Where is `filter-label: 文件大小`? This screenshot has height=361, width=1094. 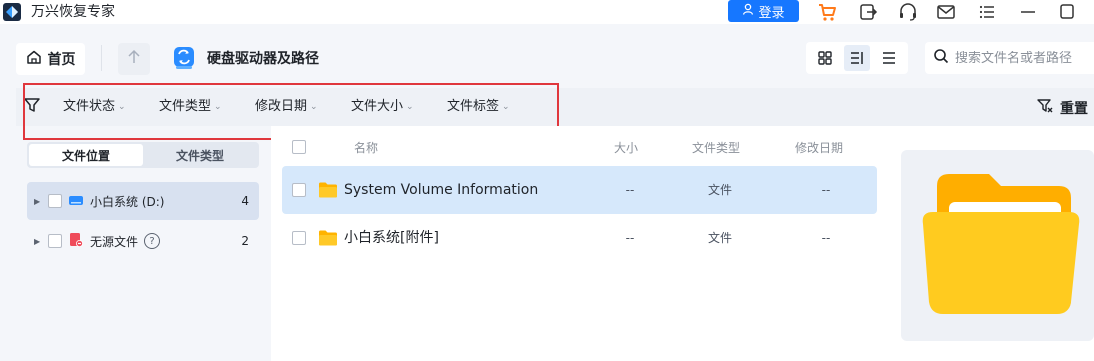
filter-label: 文件大小 is located at coordinates (377, 106).